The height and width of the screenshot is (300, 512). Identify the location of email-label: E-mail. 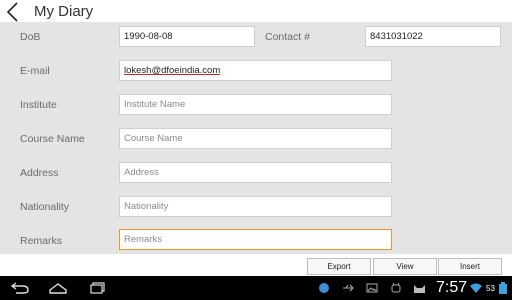
(35, 71).